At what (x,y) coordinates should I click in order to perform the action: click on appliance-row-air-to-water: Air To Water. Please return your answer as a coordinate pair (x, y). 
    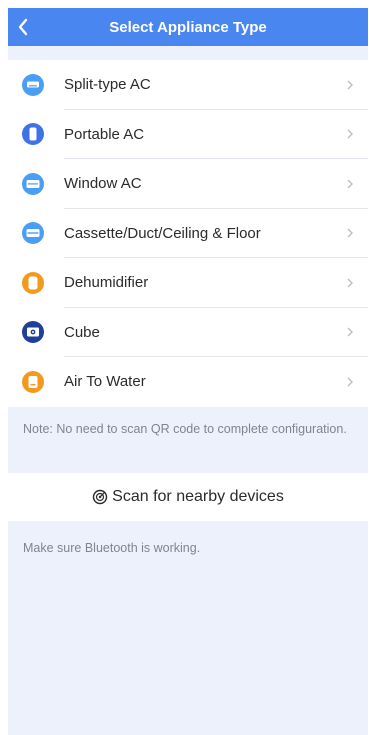
    Looking at the image, I should click on (188, 382).